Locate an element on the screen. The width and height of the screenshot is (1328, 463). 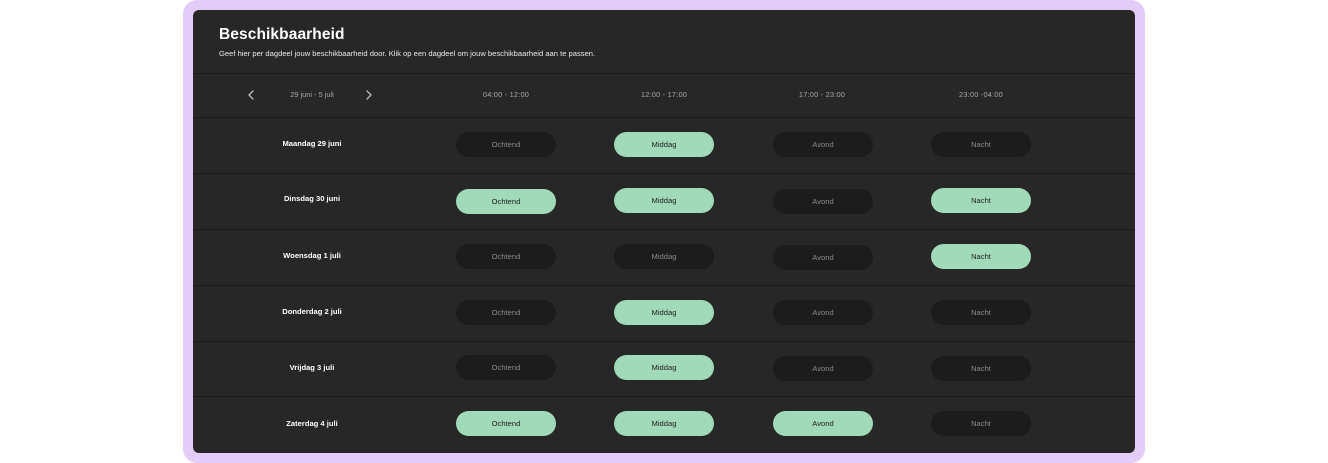
chevron-left-icon is located at coordinates (251, 95).